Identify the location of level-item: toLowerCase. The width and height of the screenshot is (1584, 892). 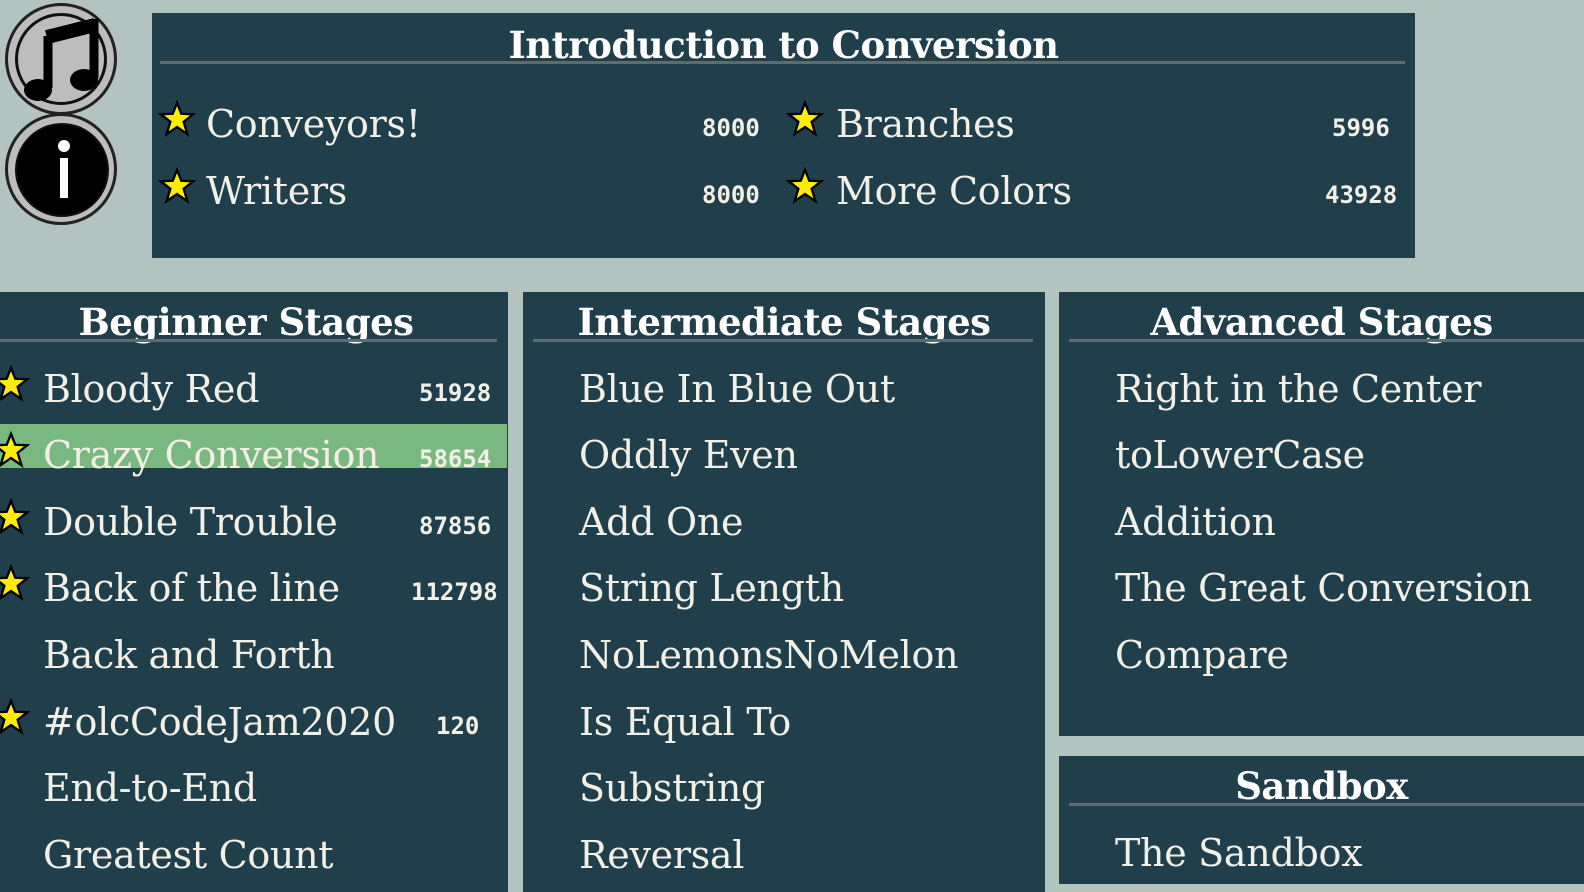
(1321, 455).